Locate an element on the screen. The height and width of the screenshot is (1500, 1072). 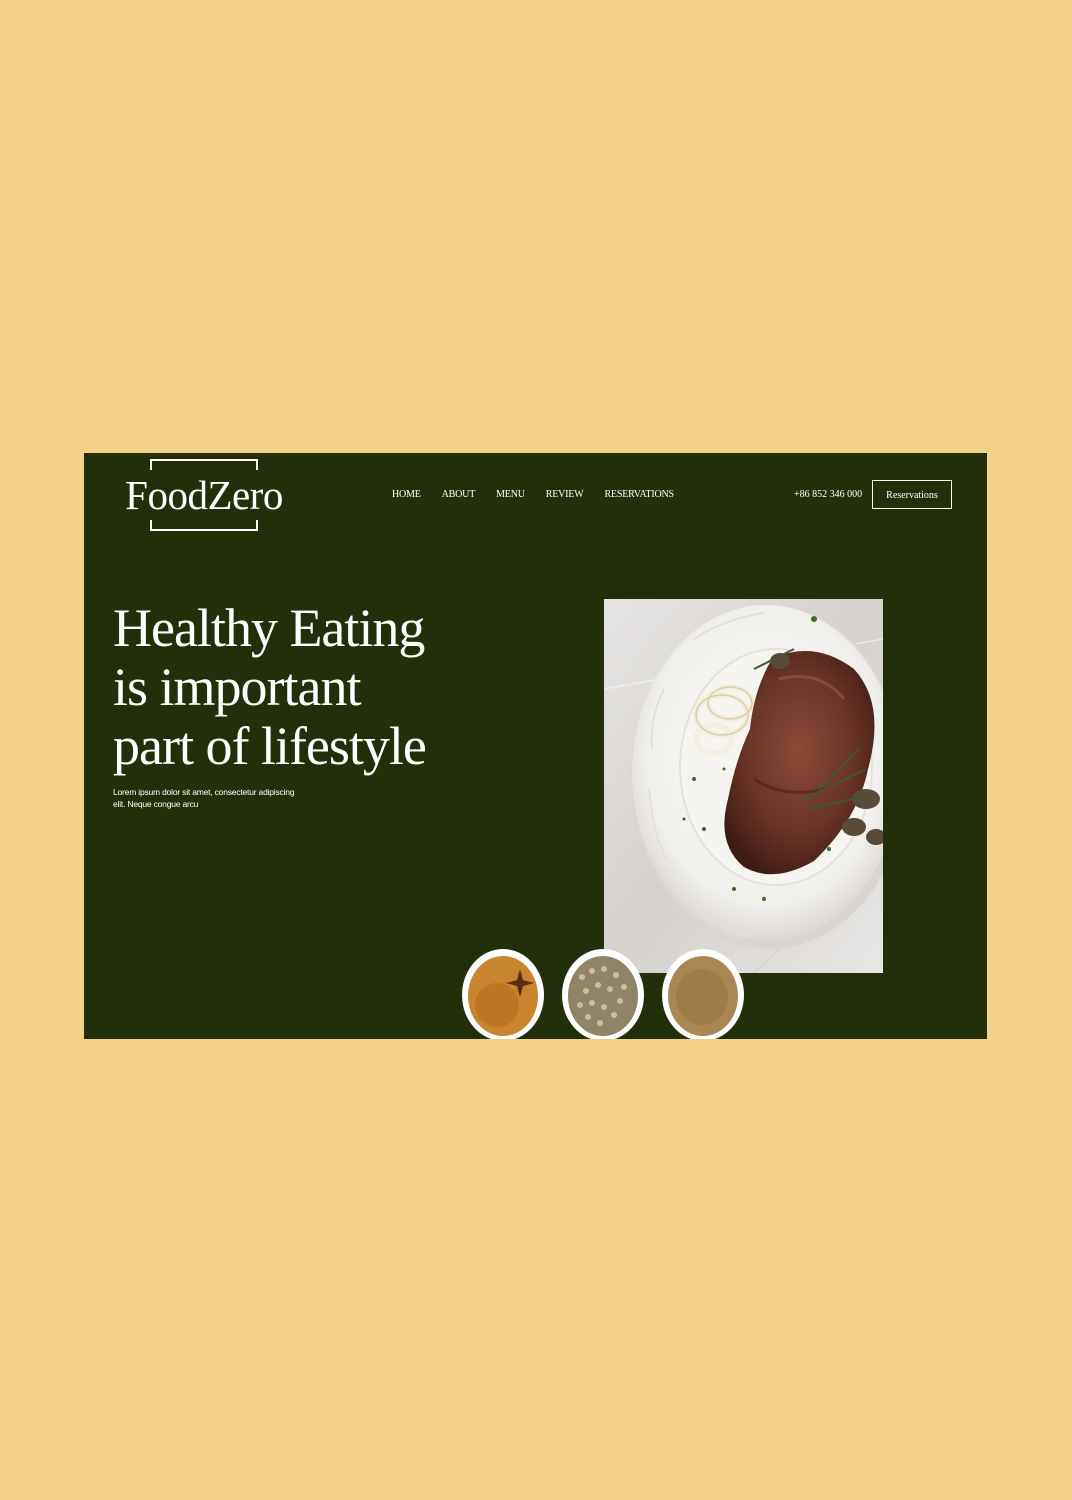
logo: FoodZero is located at coordinates (204, 495).